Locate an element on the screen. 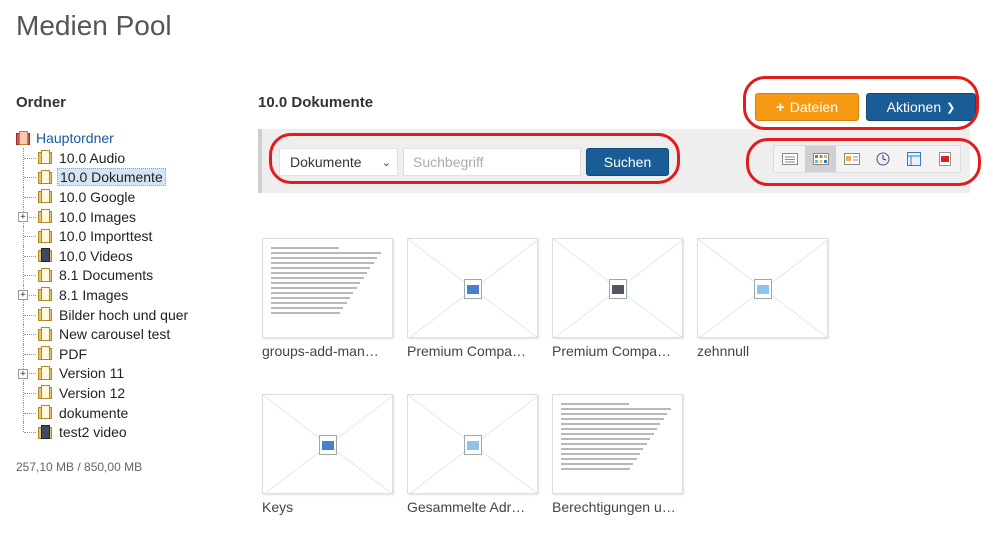 Image resolution: width=984 pixels, height=533 pixels. tree-folder-item: New carousel test is located at coordinates (121, 334).